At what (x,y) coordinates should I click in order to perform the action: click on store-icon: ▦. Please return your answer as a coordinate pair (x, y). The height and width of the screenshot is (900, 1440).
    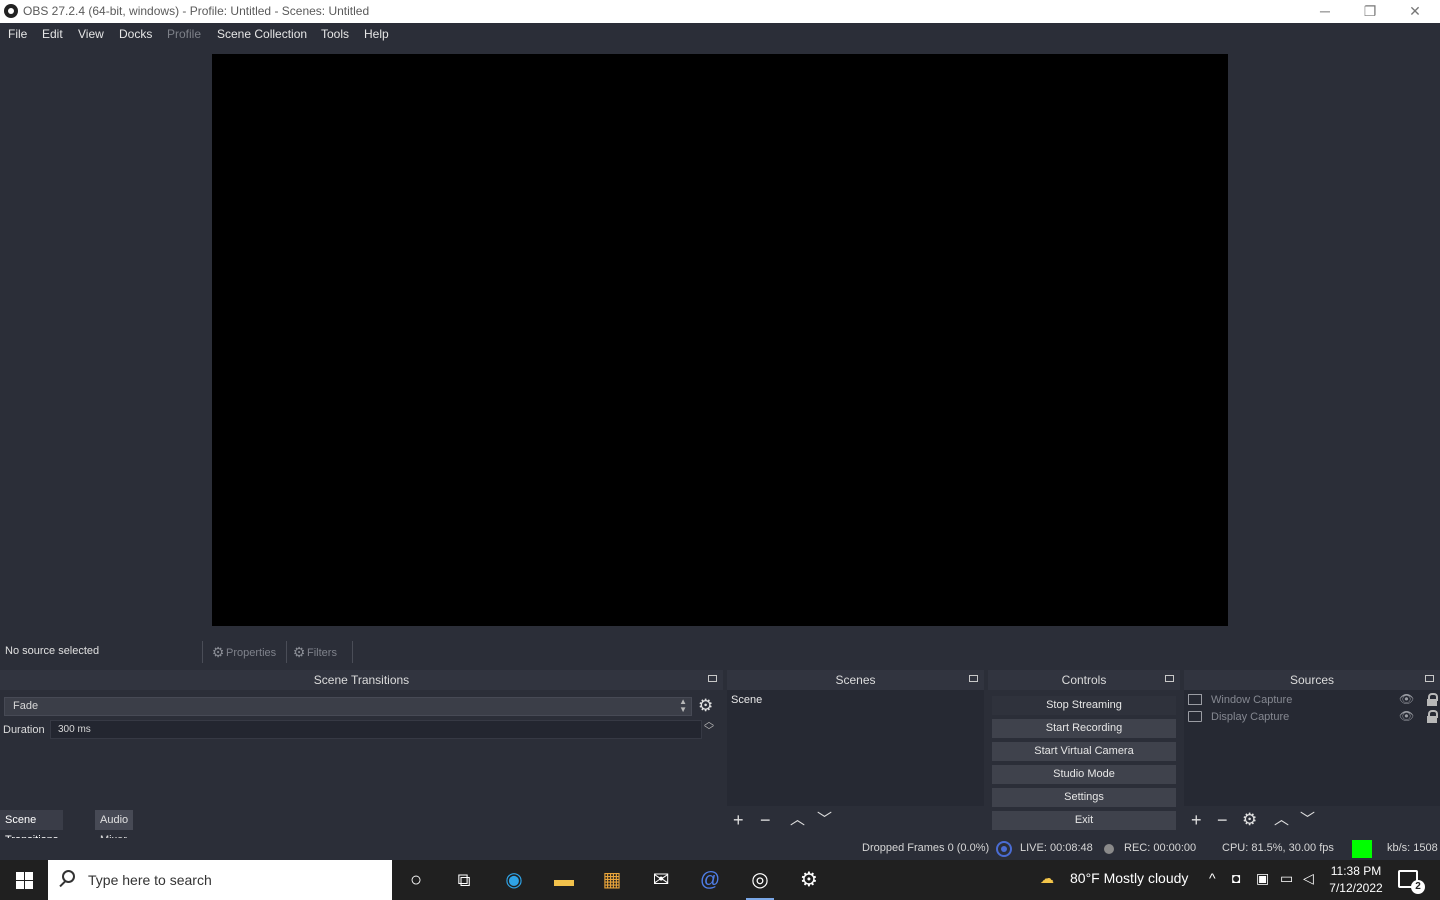
    Looking at the image, I should click on (612, 880).